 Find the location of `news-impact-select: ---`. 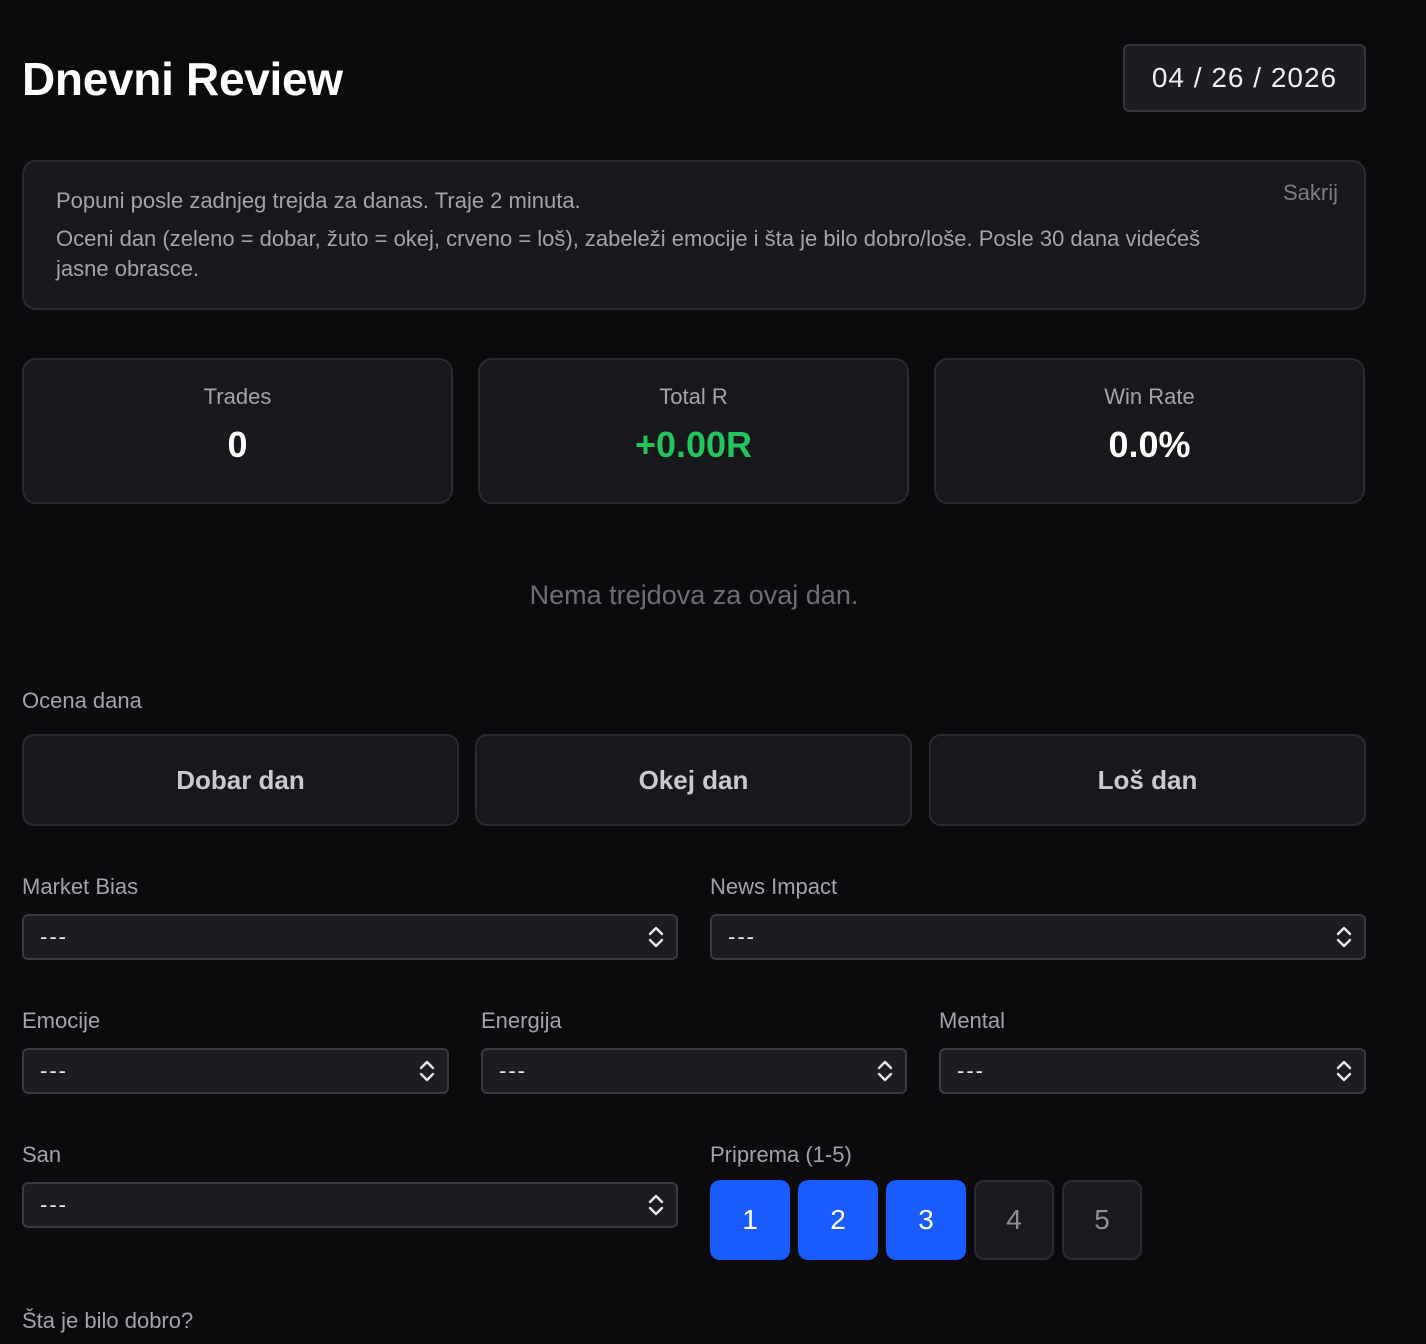

news-impact-select: --- is located at coordinates (1038, 937).